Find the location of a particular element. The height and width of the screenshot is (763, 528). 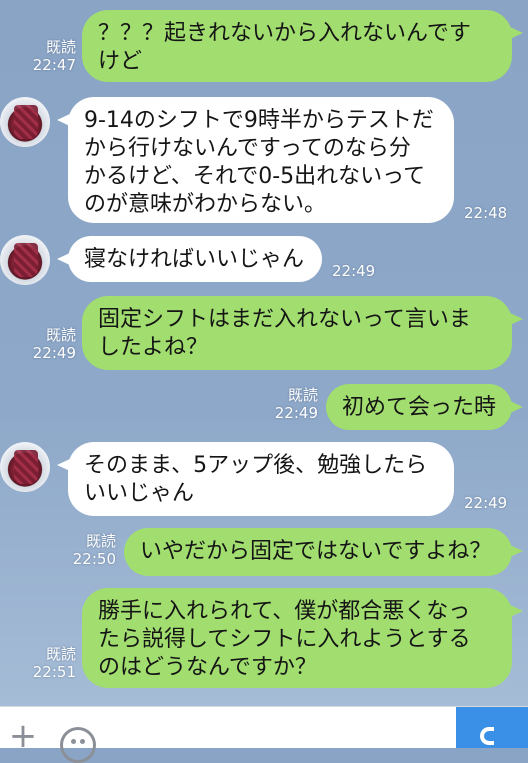

message-meta: 既読 22:50 is located at coordinates (88, 550).